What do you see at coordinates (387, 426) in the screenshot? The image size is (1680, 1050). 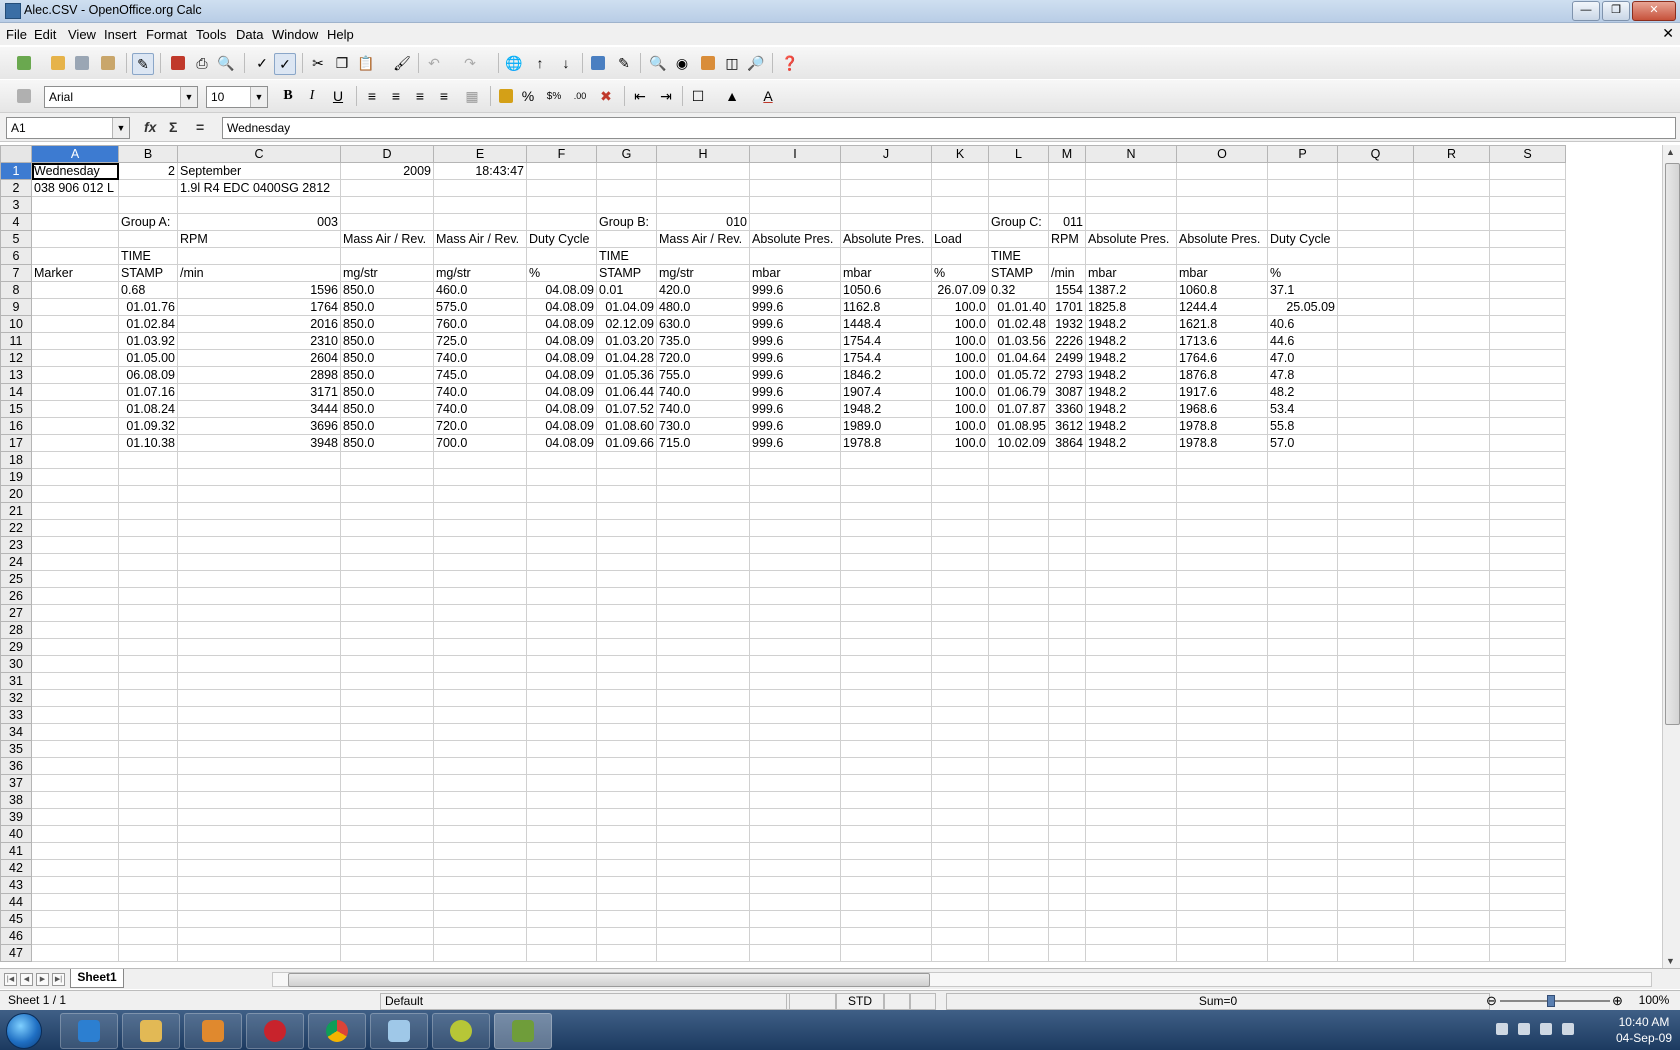 I see `cell: 850.0` at bounding box center [387, 426].